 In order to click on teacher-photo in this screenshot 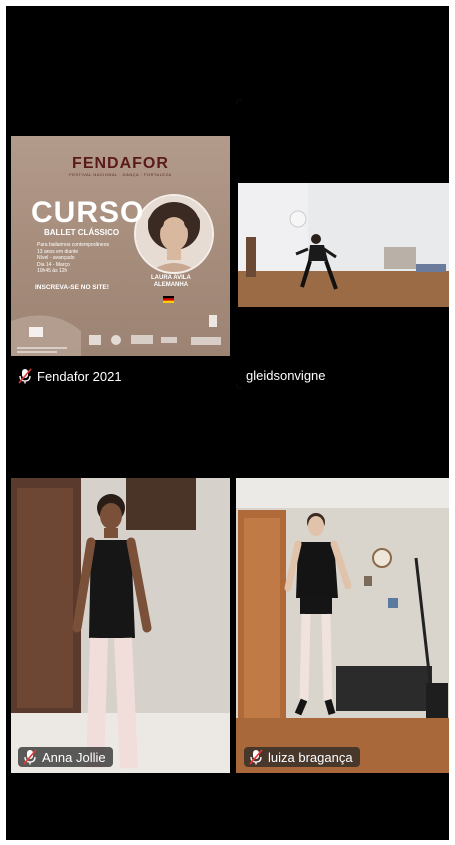, I will do `click(174, 234)`.